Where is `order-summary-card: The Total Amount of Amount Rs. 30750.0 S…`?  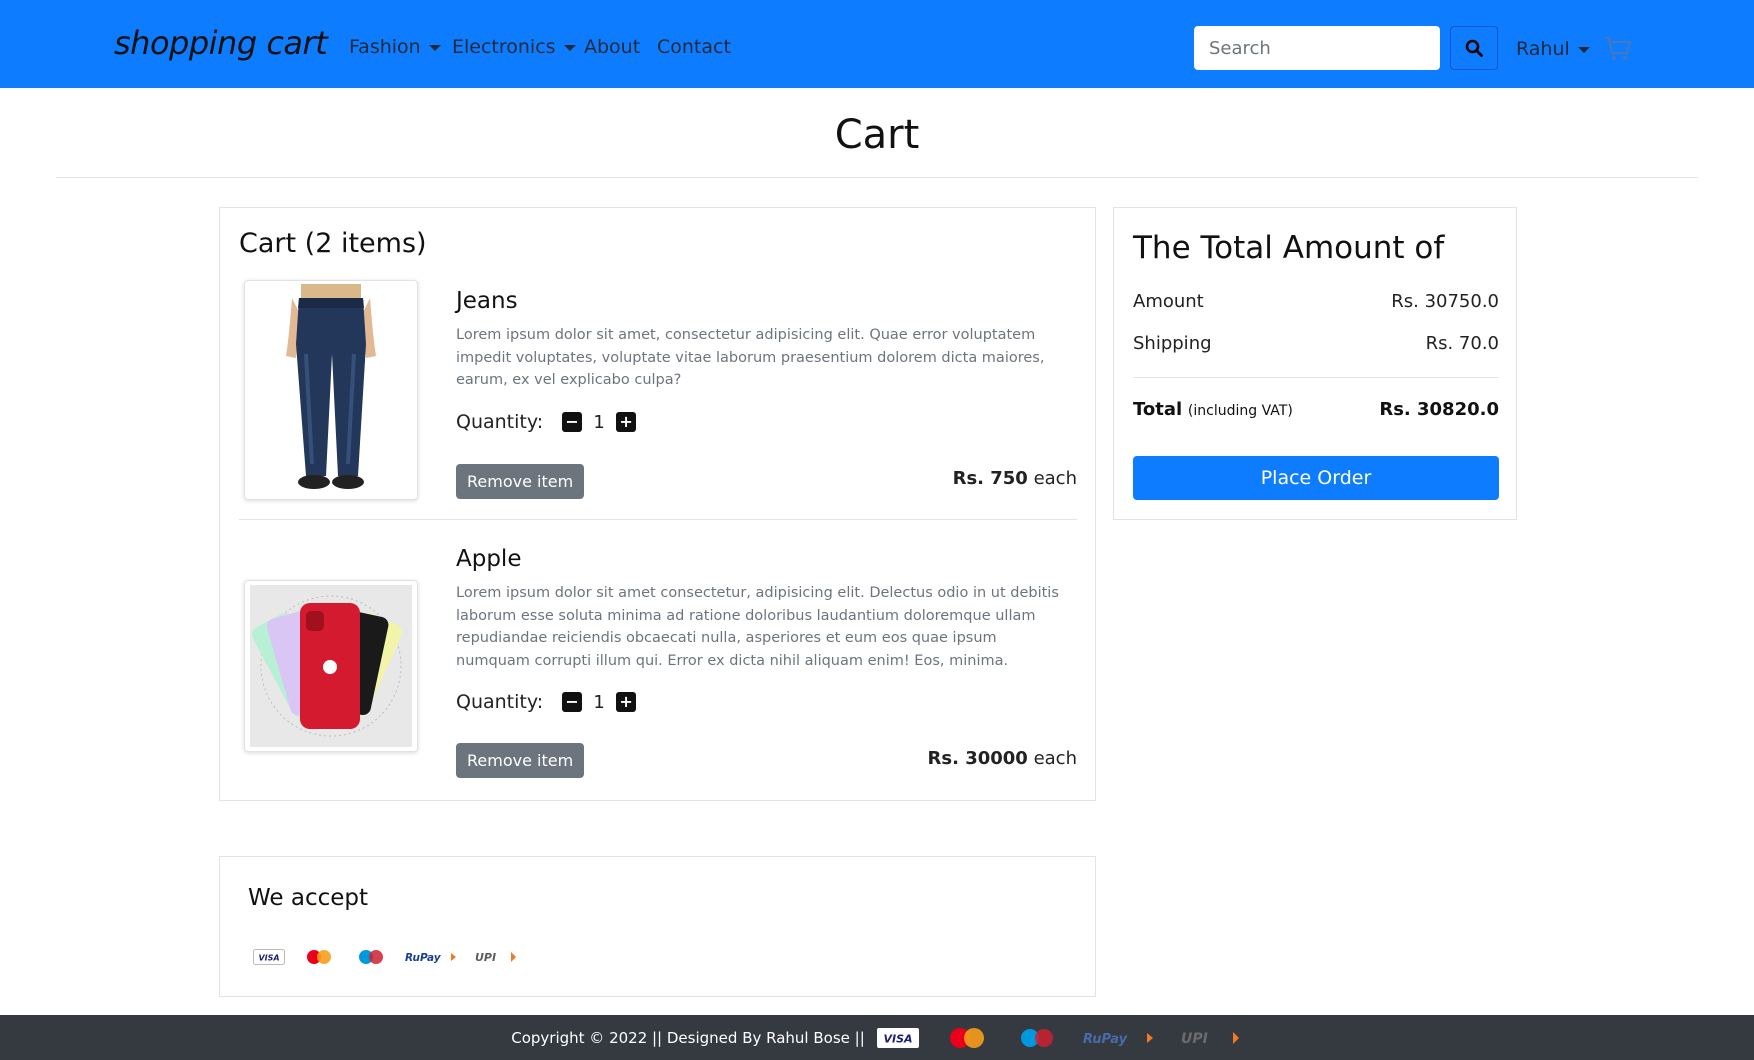
order-summary-card: The Total Amount of Amount Rs. 30750.0 S… is located at coordinates (1315, 363).